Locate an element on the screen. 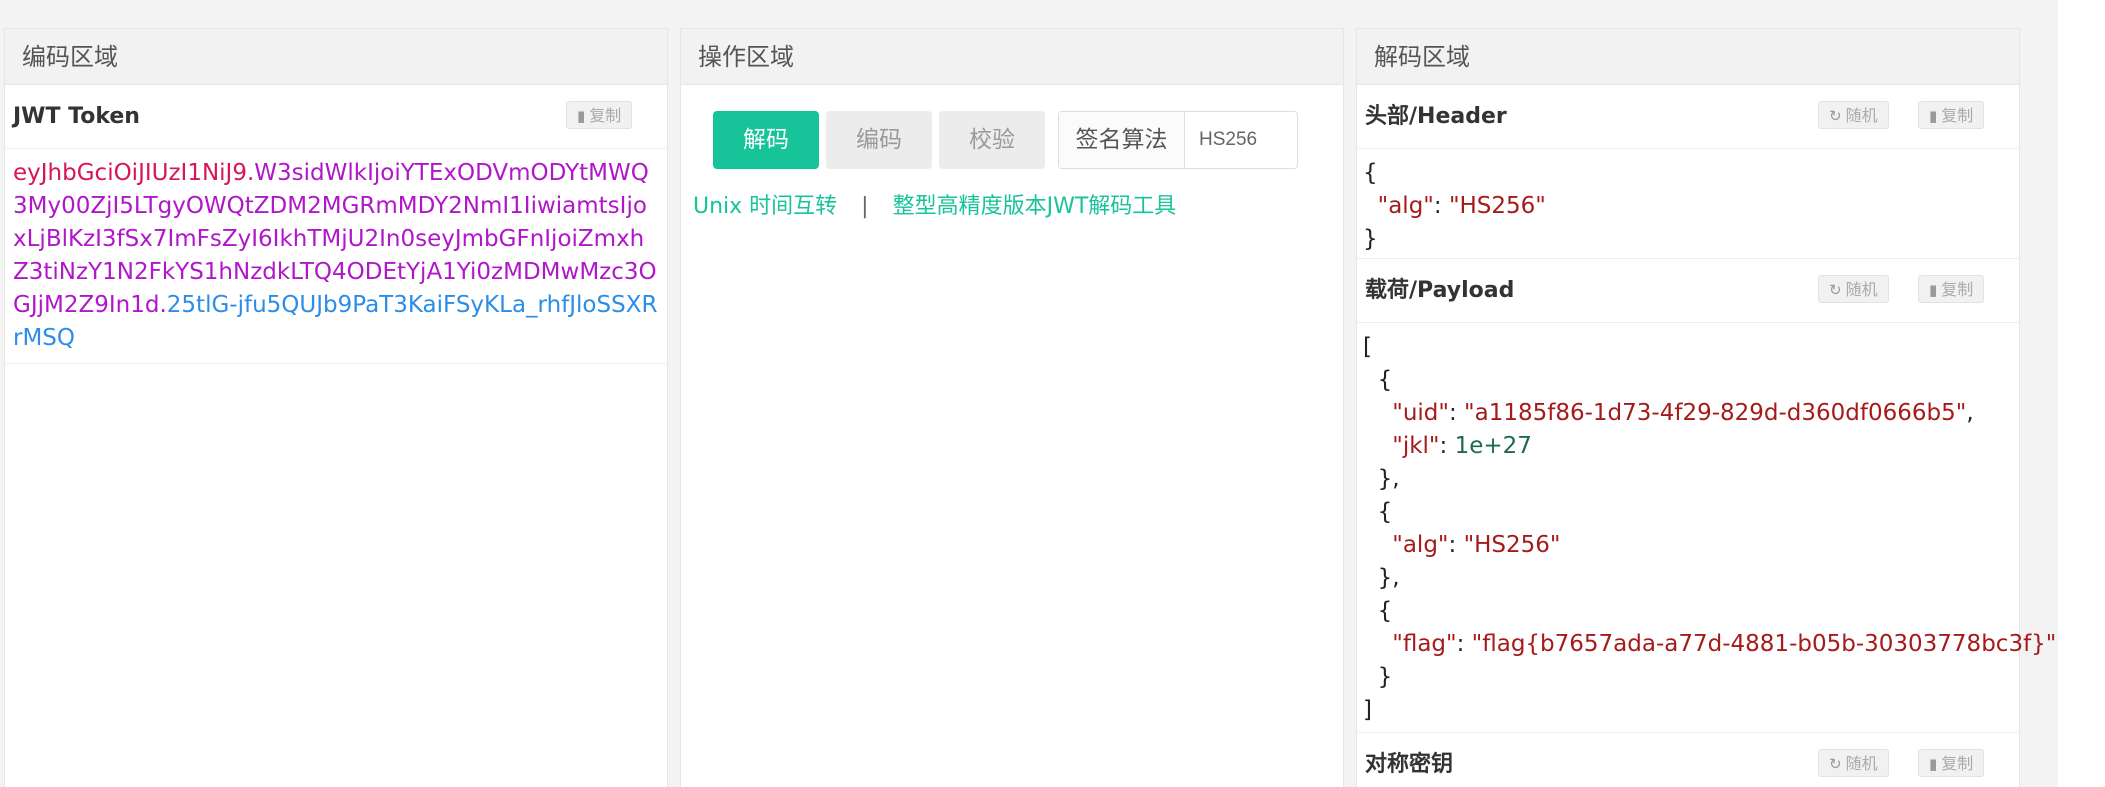 The height and width of the screenshot is (787, 2105). json-key: "uid" is located at coordinates (1420, 413).